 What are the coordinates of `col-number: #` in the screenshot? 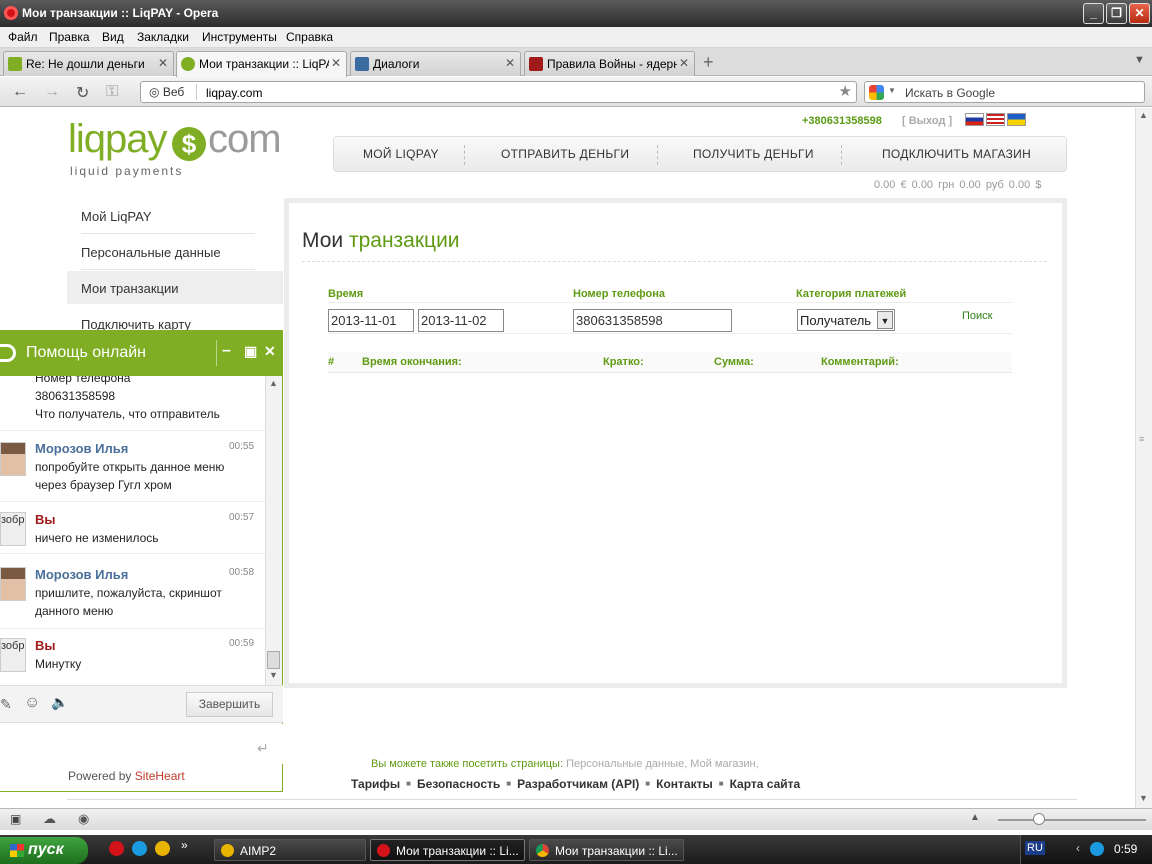 It's located at (331, 362).